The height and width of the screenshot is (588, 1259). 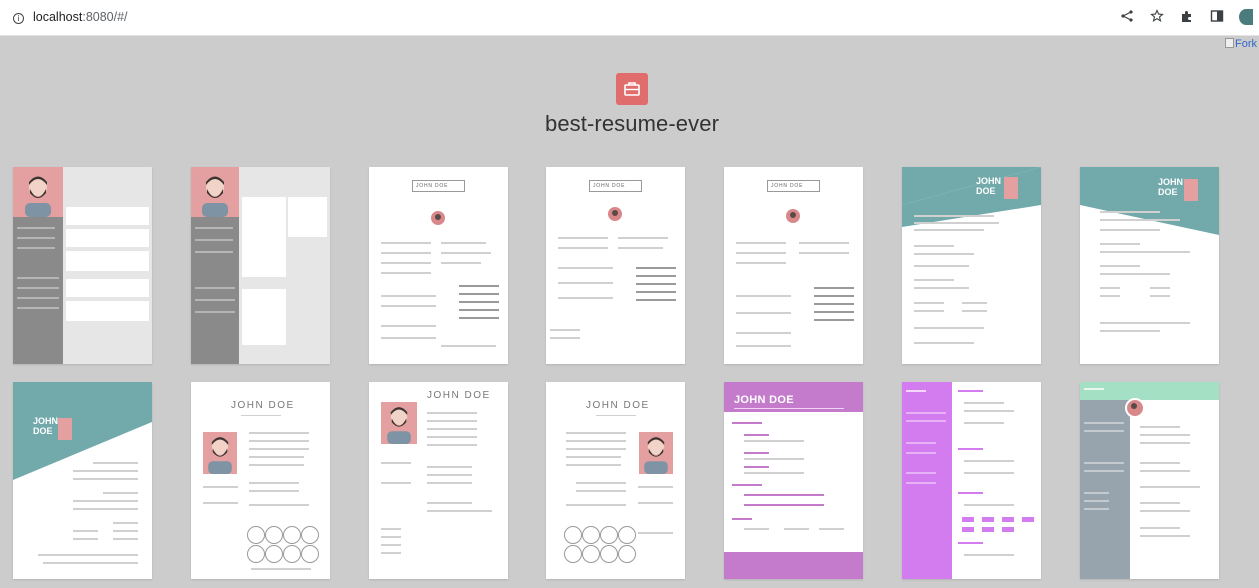 I want to click on address-bar: localhost:8080/#/, so click(x=80, y=17).